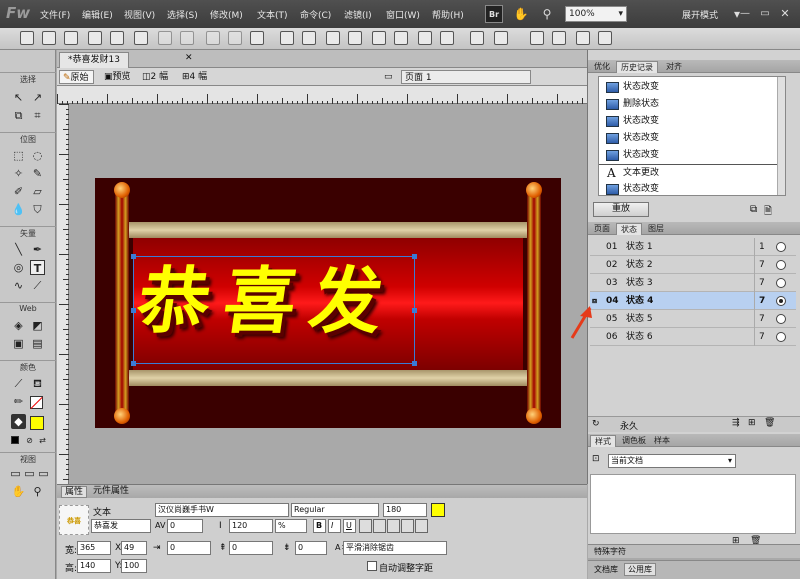  I want to click on menu-help: 帮助(H), so click(448, 14).